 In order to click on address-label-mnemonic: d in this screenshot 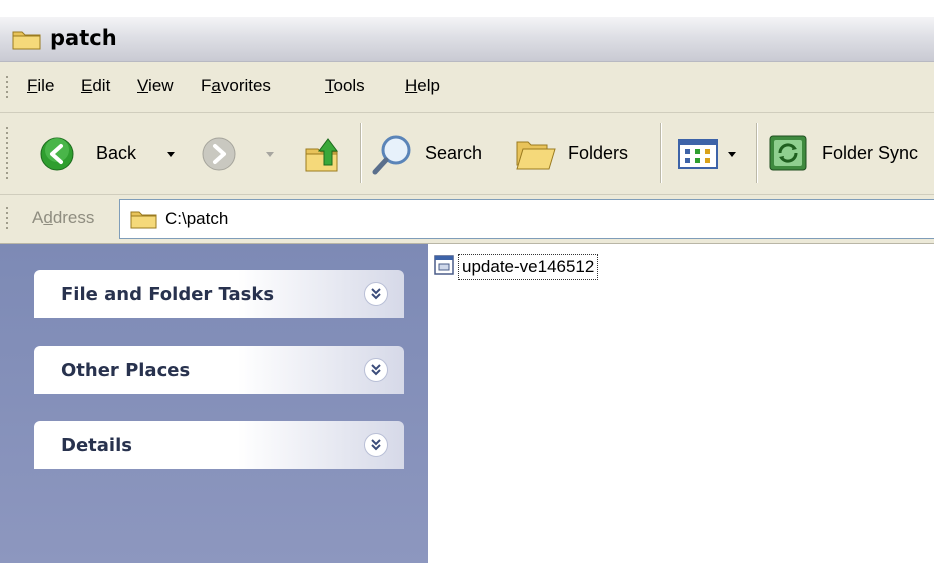, I will do `click(48, 217)`.